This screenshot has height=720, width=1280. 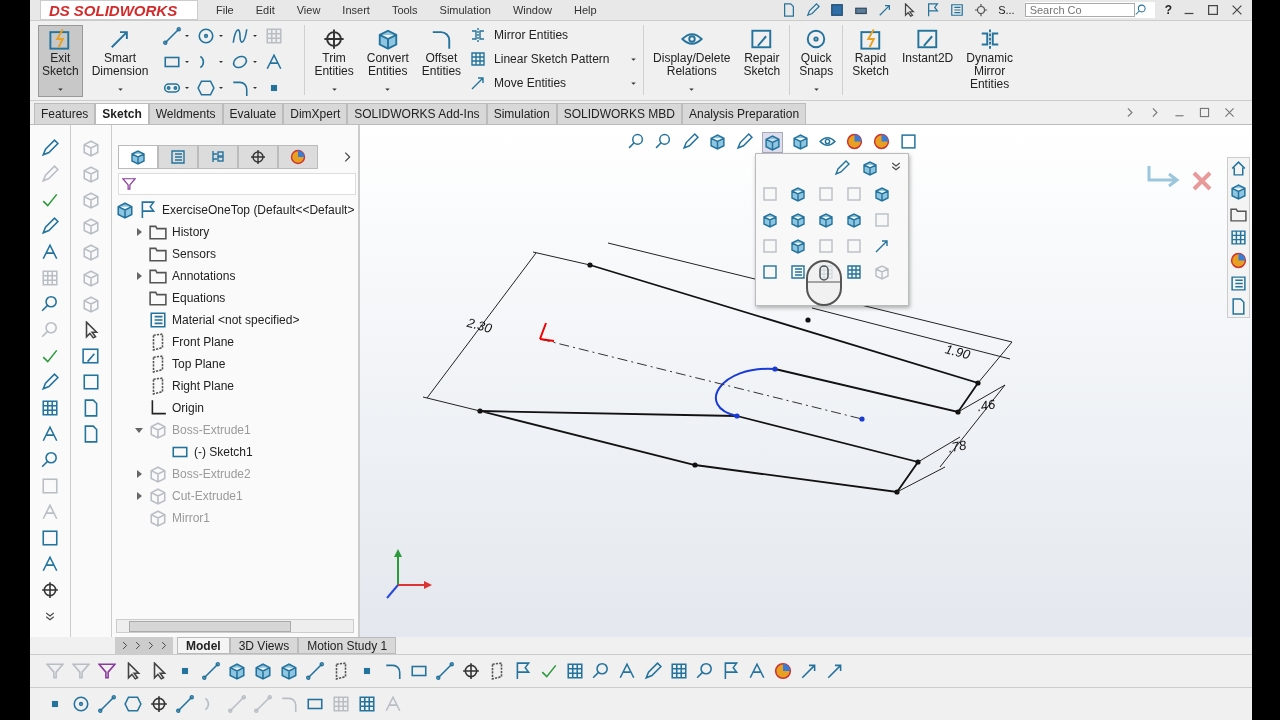 I want to click on ribbon-button: Display/Delete Relations, so click(x=692, y=61).